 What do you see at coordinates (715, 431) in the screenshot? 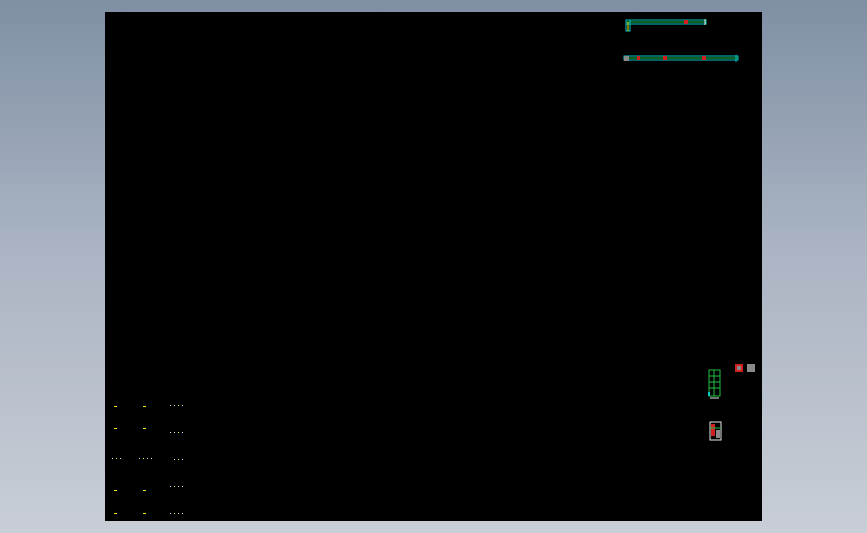
I see `cabinet-detail-section` at bounding box center [715, 431].